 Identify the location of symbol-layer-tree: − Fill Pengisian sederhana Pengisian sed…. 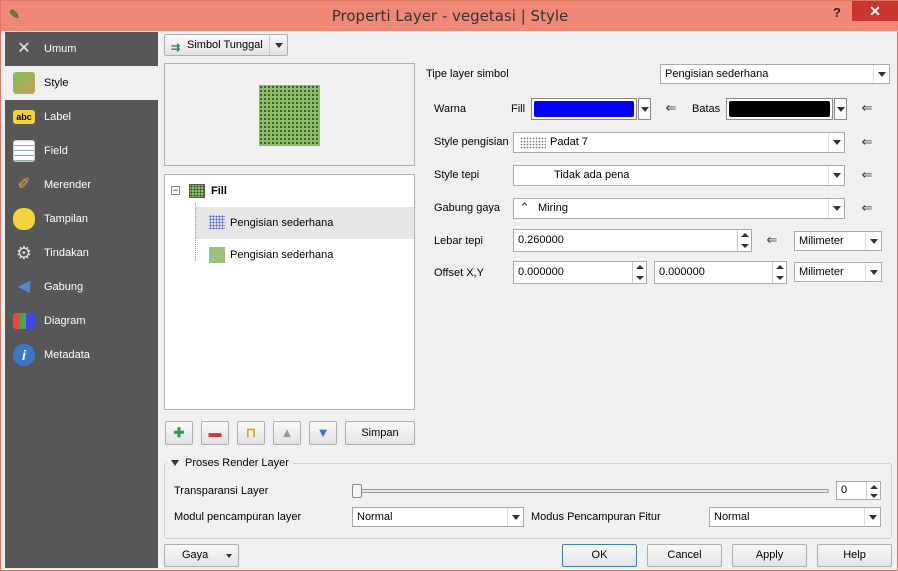
(289, 292).